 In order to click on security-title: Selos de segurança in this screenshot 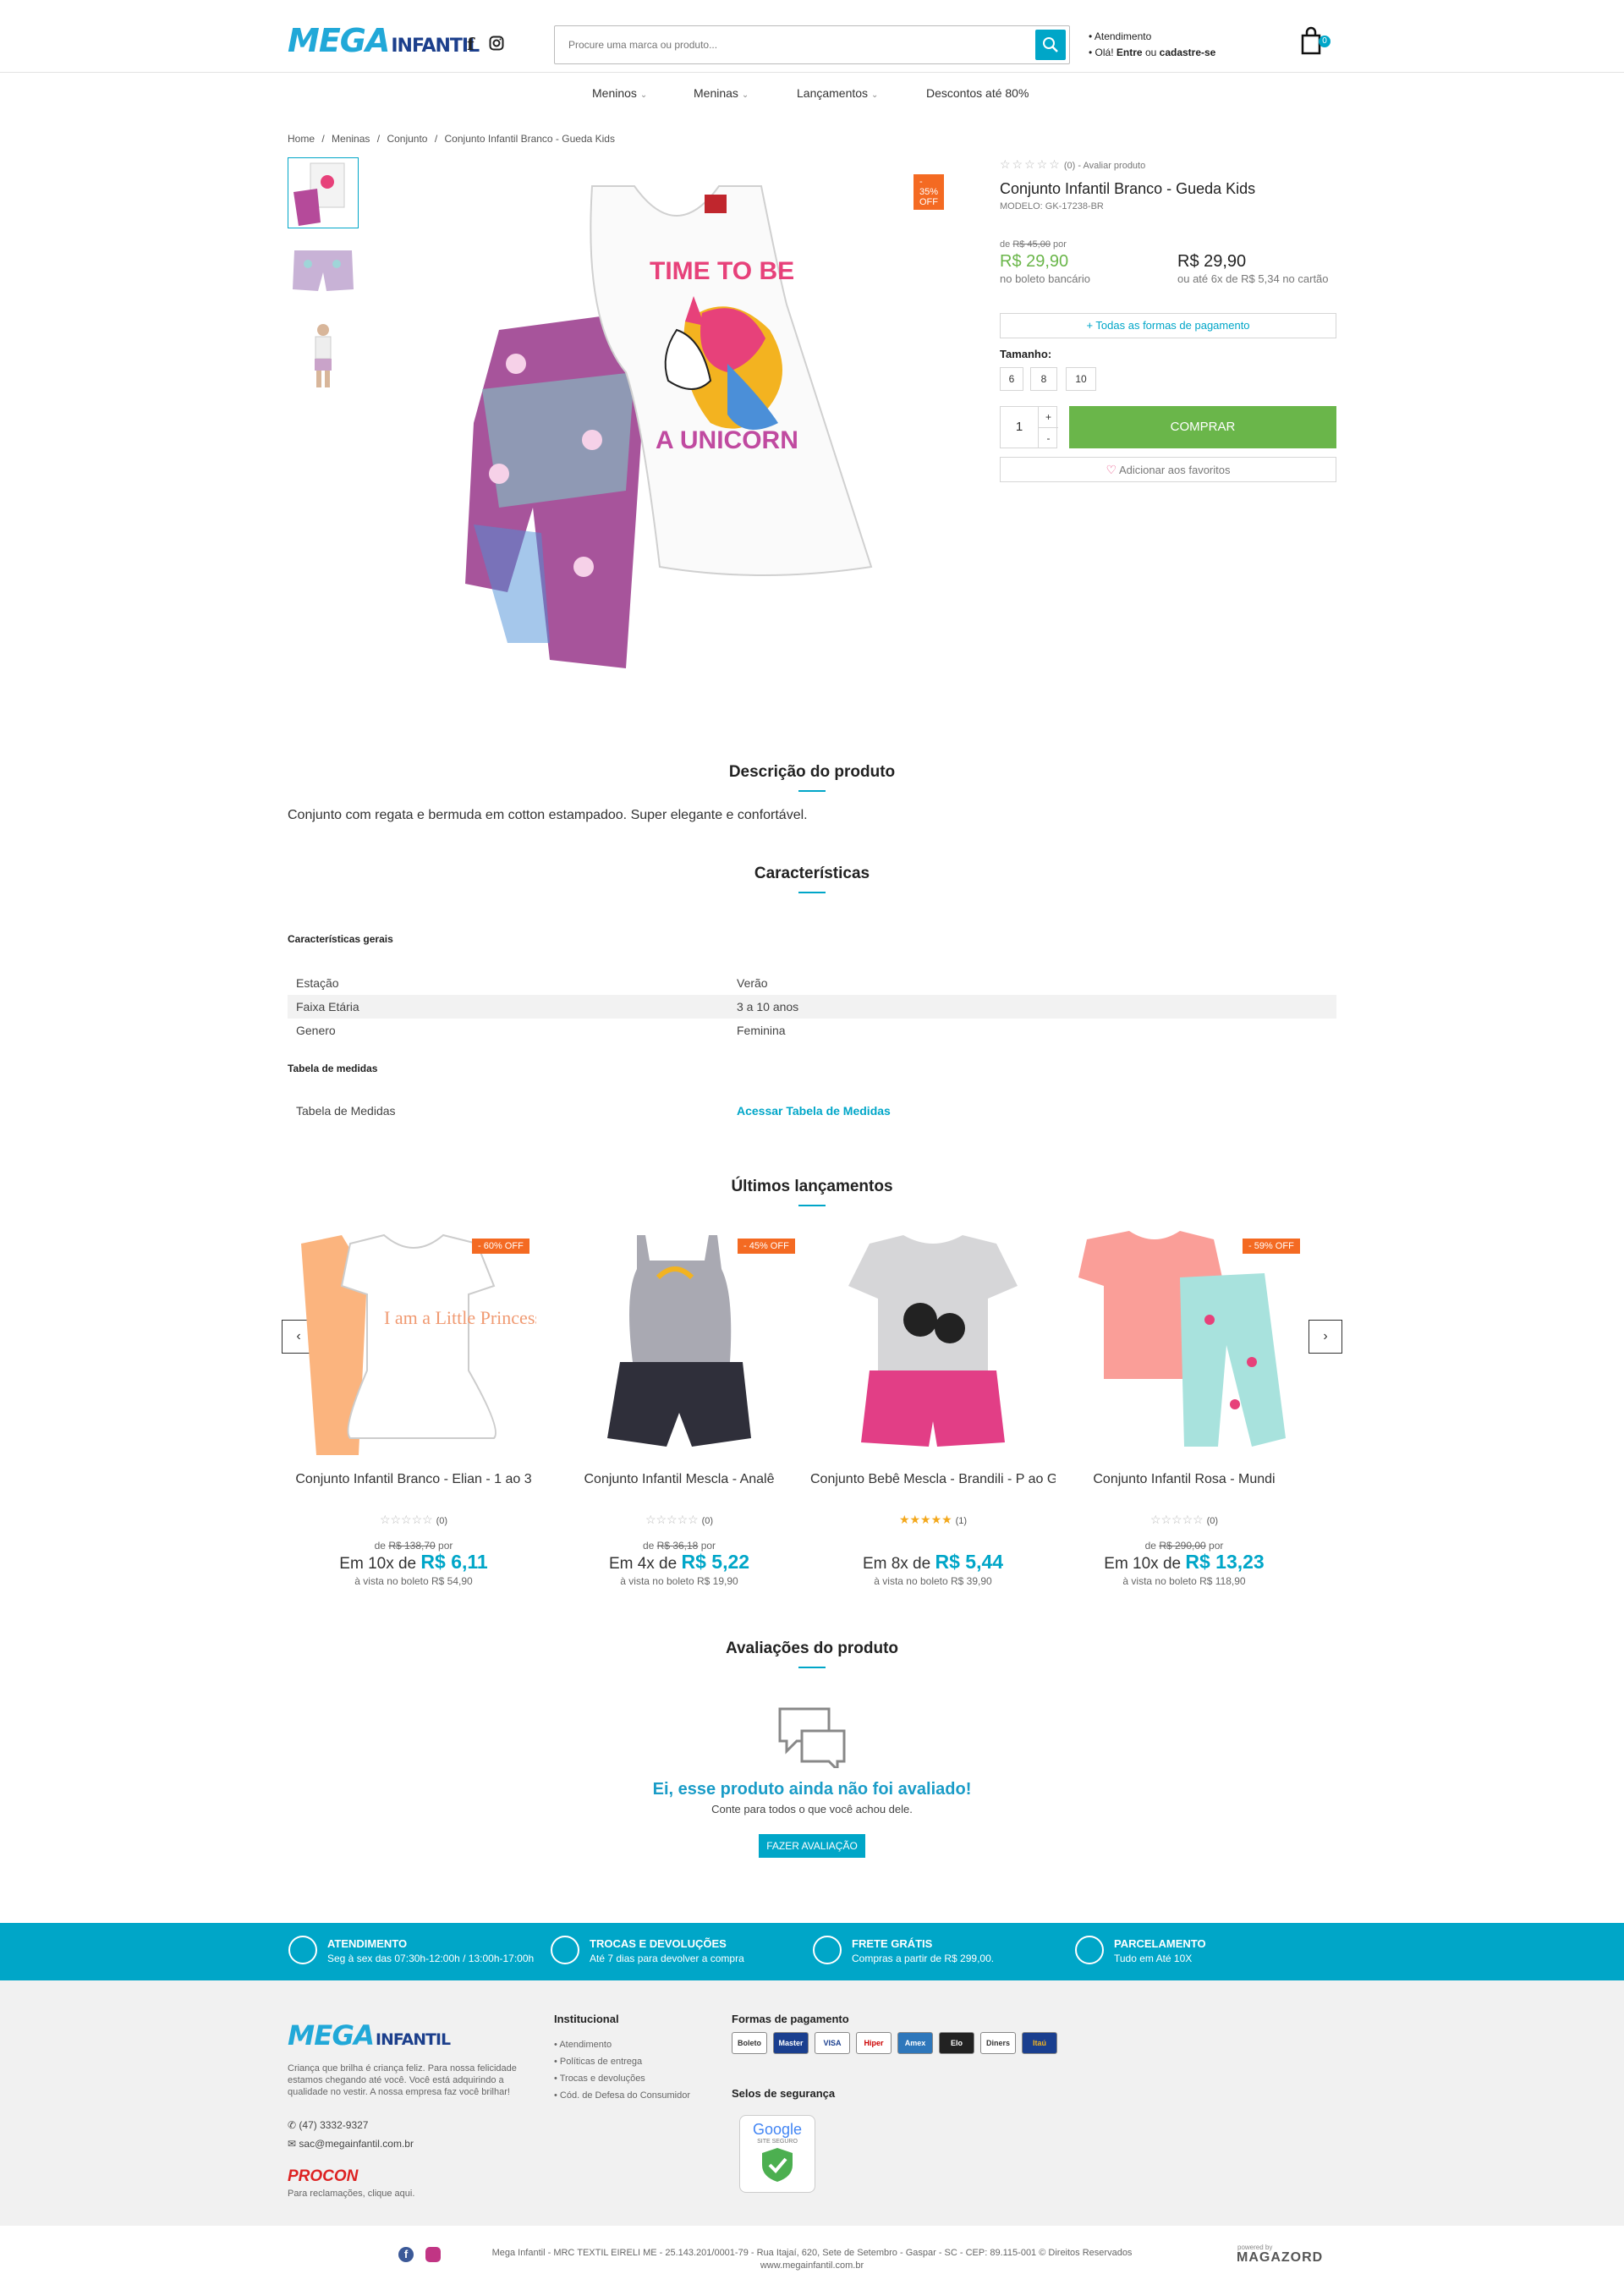, I will do `click(784, 2093)`.